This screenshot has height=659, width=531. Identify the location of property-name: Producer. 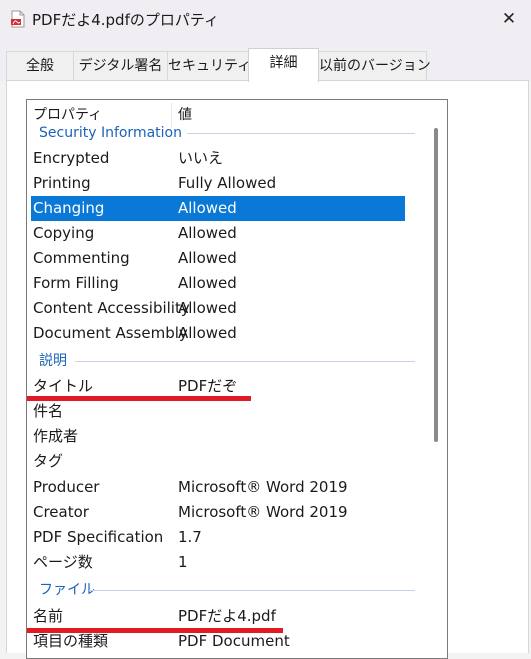
(66, 487).